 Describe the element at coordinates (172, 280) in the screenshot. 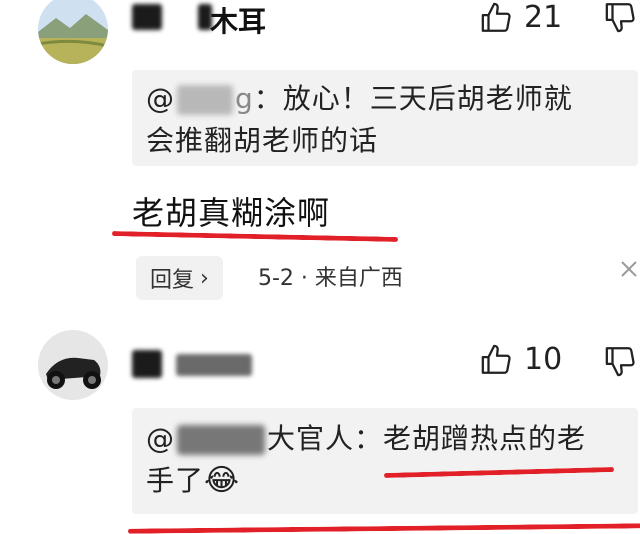

I see `reply-label: 回复` at that location.